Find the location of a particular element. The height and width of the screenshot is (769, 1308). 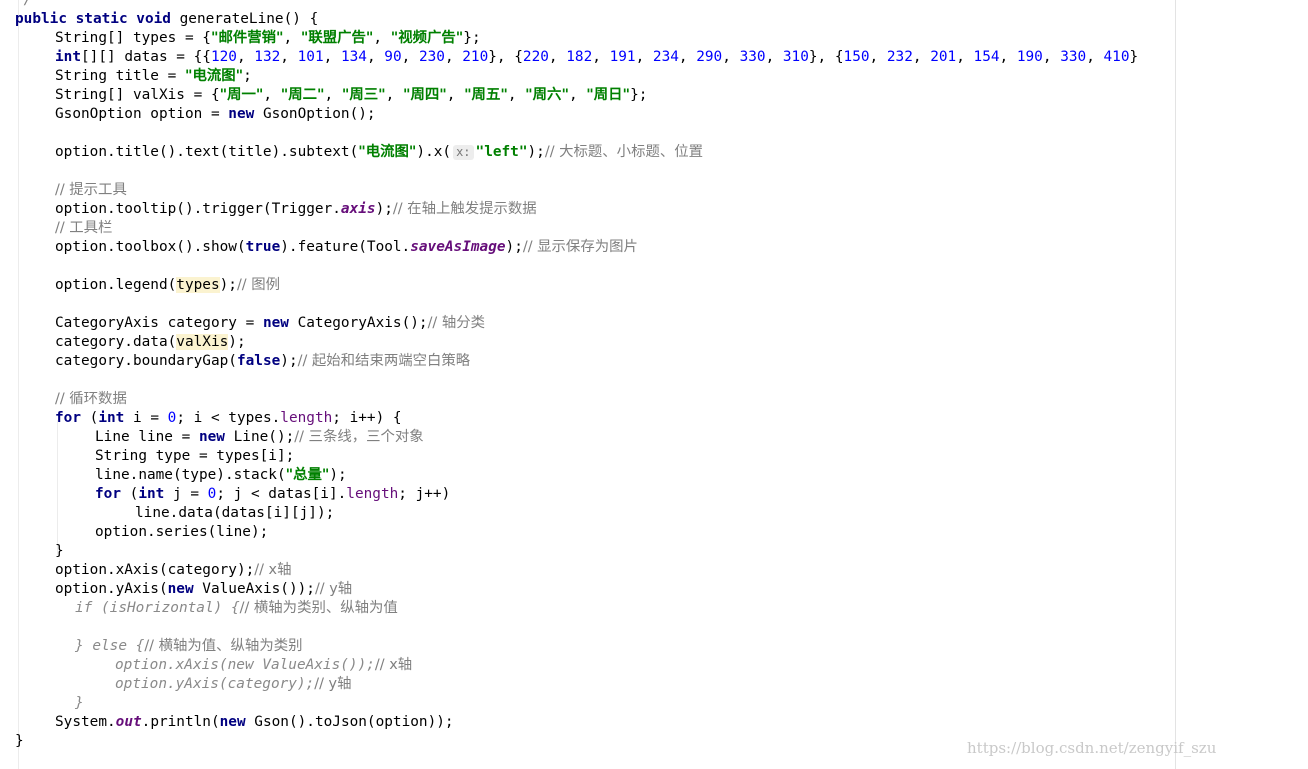

code-line: Line line = new Line();// 三条线，三个对象 is located at coordinates (259, 437).